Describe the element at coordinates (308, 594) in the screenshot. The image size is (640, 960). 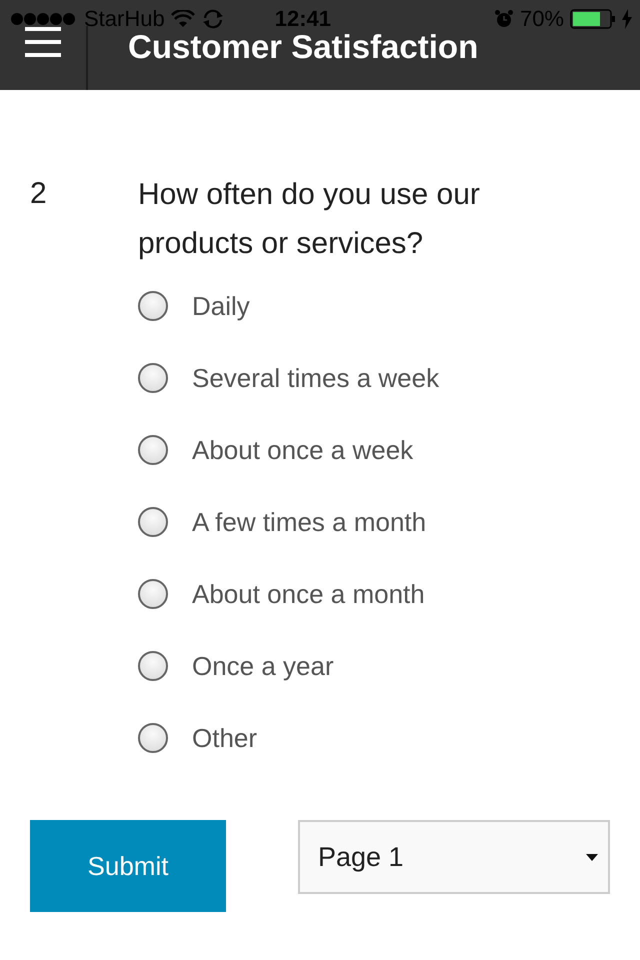
I see `option-label: About once a month` at that location.